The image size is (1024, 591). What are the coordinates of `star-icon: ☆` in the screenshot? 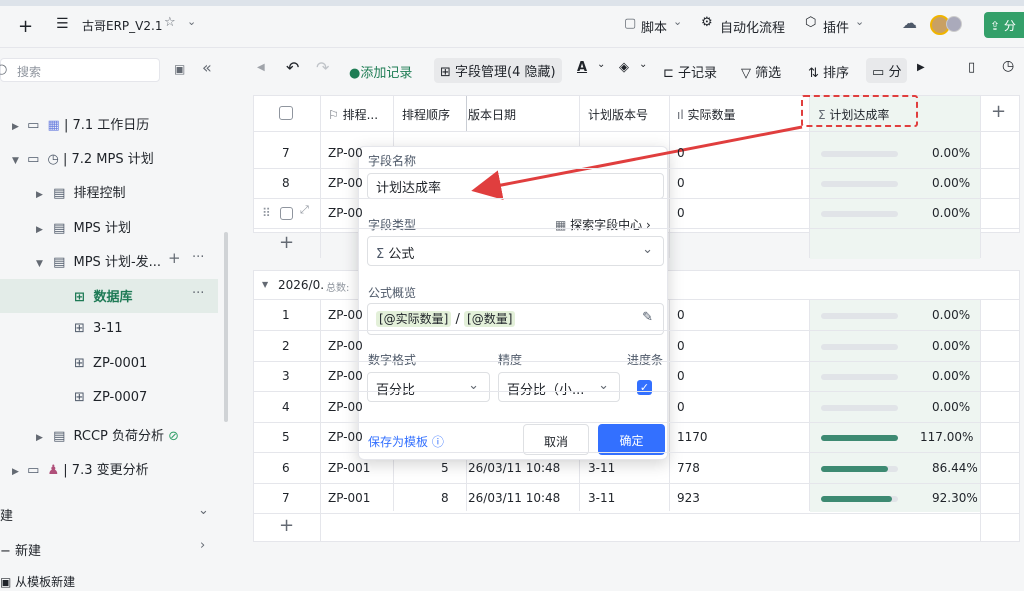 It's located at (170, 22).